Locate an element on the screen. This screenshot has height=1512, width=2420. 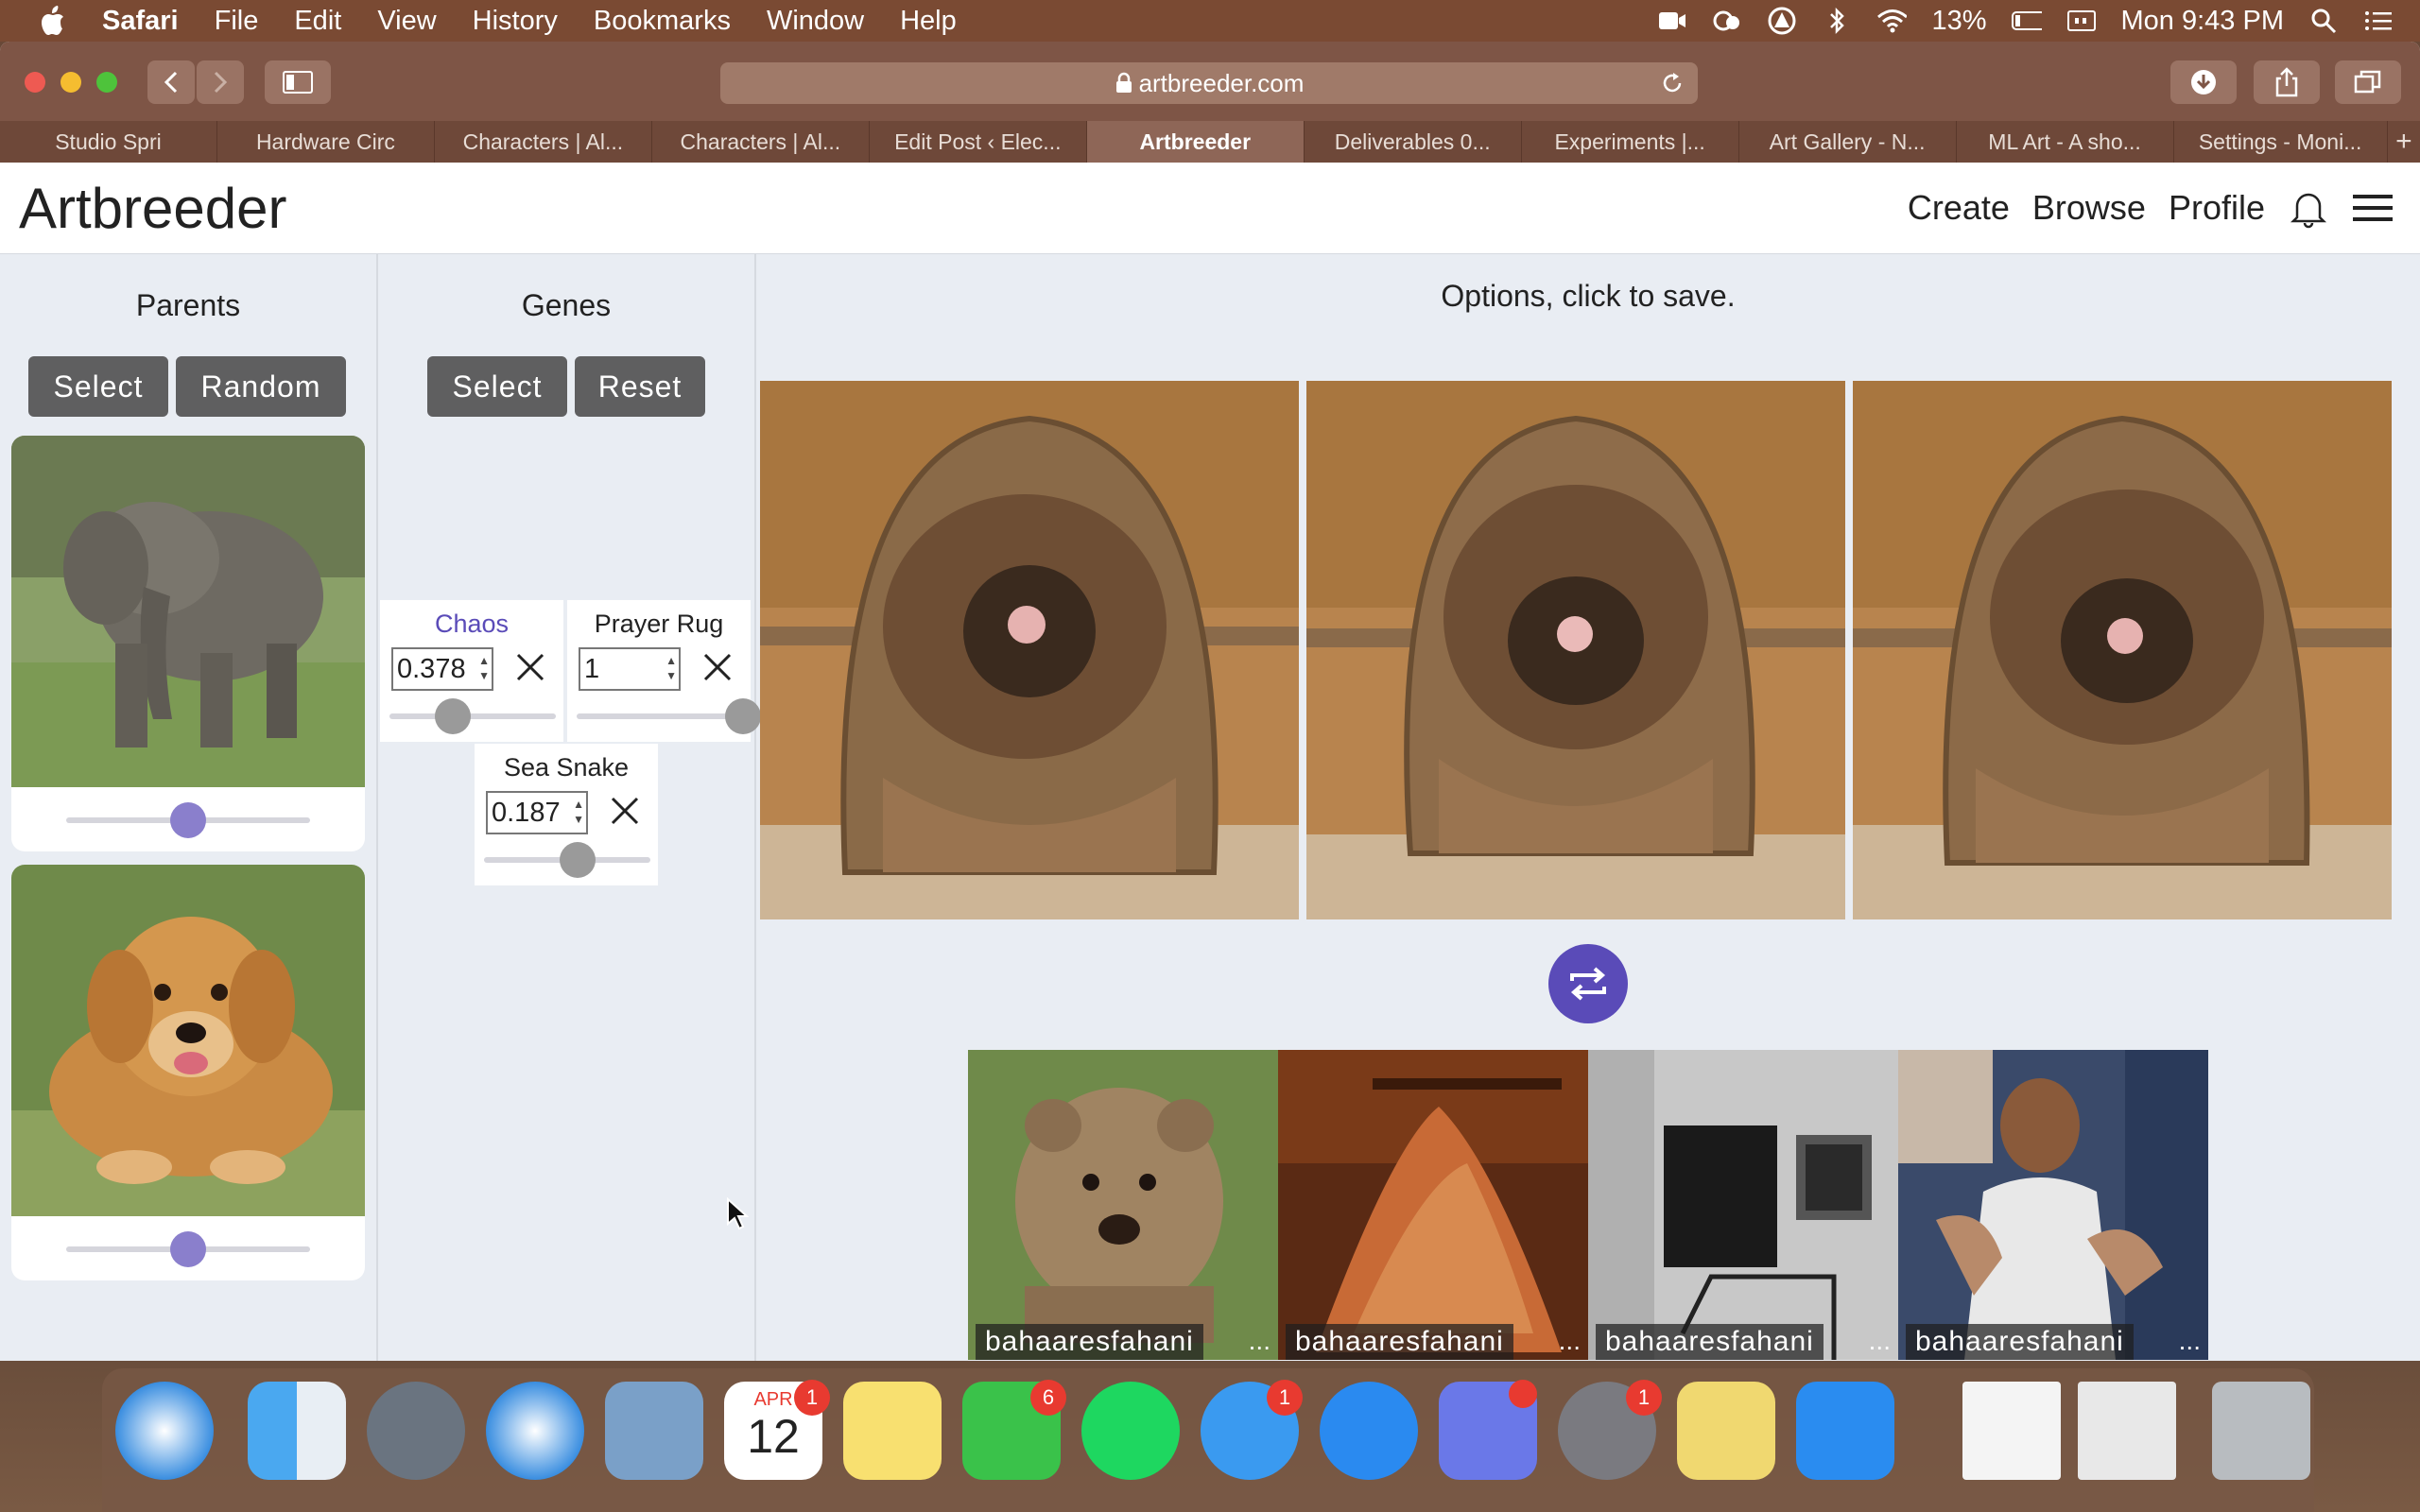
parents-random-button: Random is located at coordinates (261, 386).